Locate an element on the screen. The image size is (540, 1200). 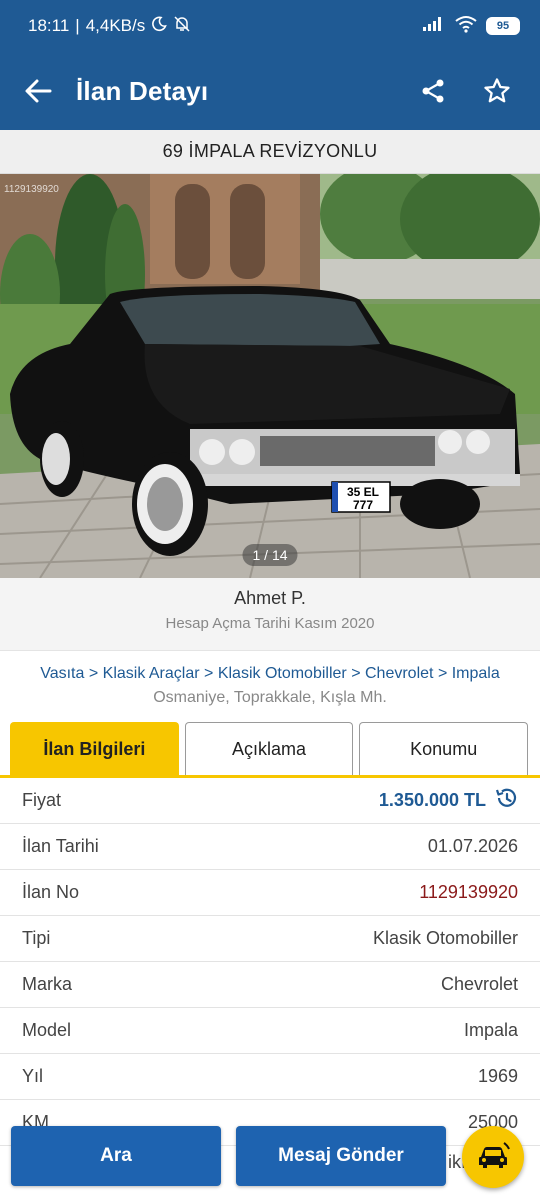
seller-since: Hesap Açma Tarihi Kasım 2020 is located at coordinates (270, 623).